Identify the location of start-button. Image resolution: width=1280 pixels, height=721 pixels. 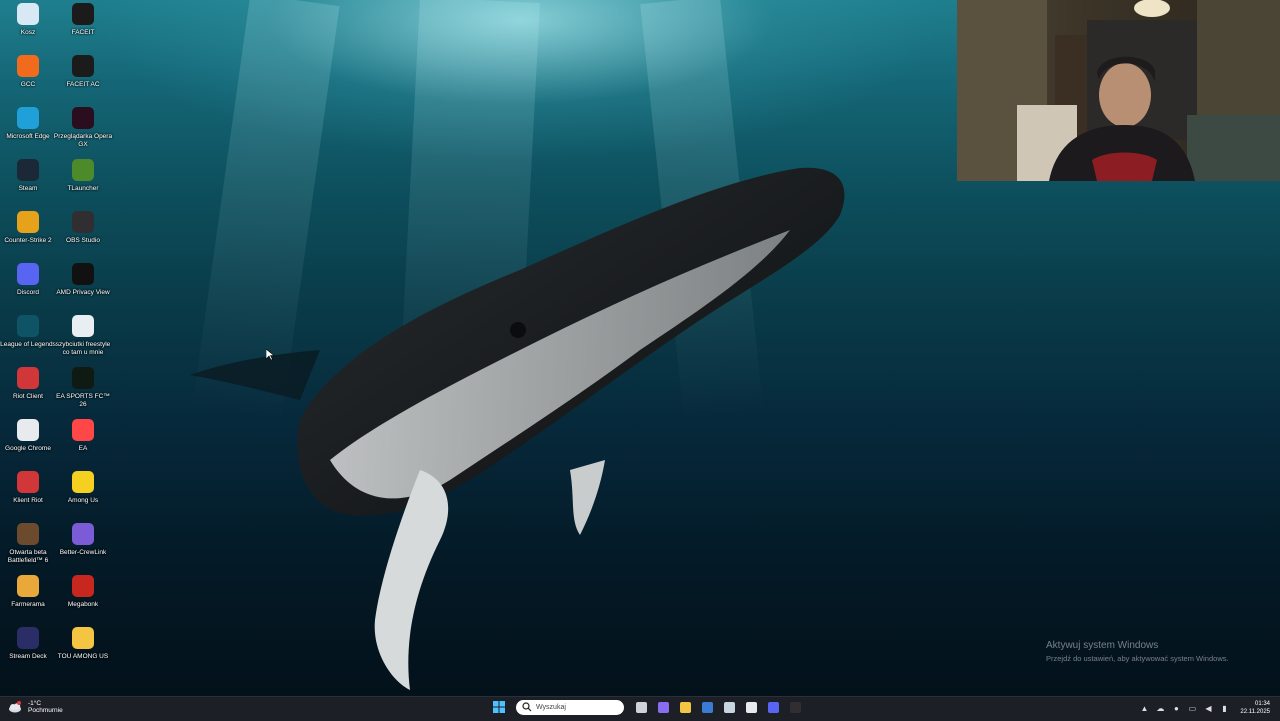
(499, 707).